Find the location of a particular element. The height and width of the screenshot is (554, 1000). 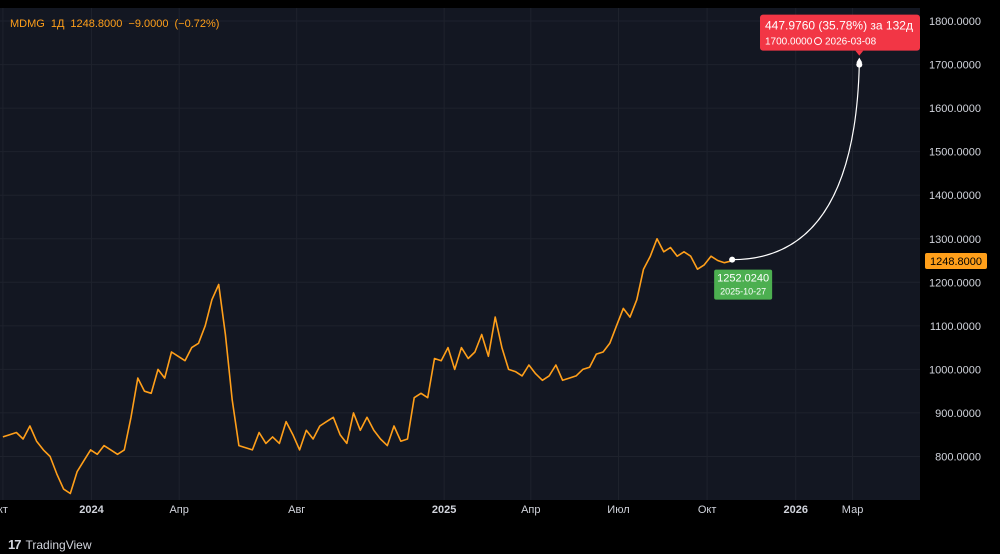

y-tick-label: 1100.0000 is located at coordinates (955, 327).